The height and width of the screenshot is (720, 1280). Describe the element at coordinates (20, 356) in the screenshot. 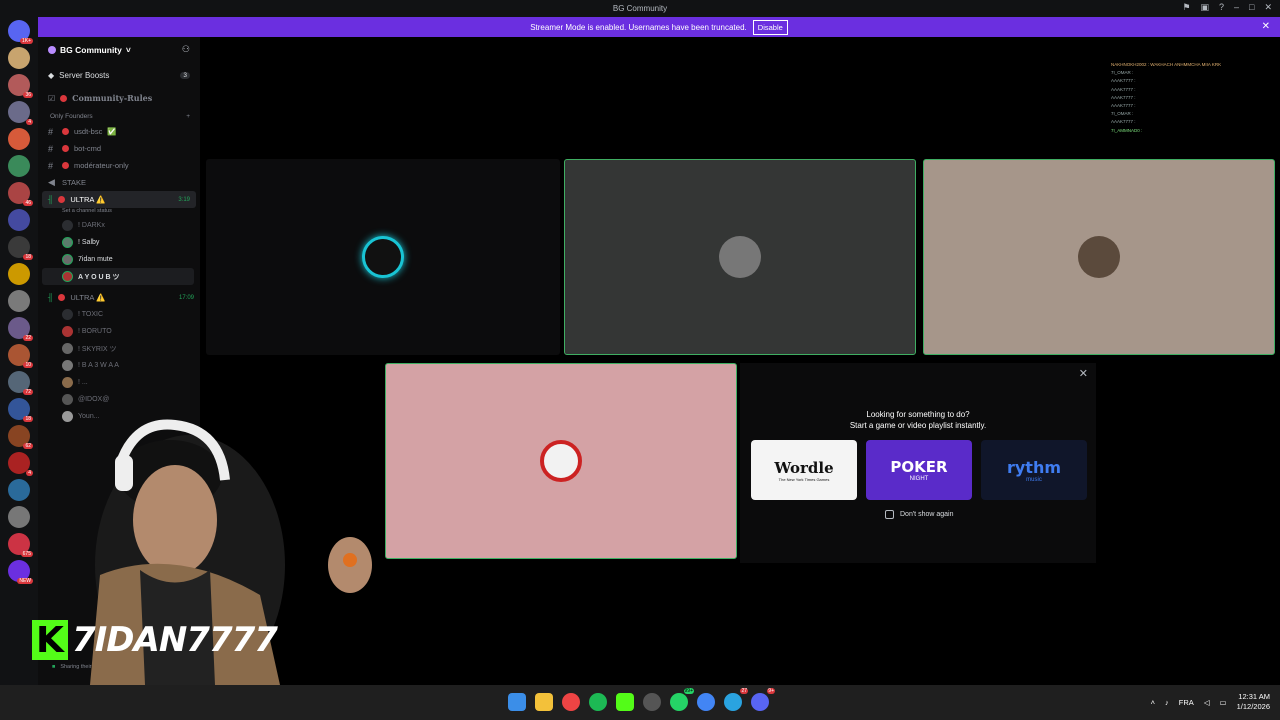

I see `server-icon: 10` at that location.